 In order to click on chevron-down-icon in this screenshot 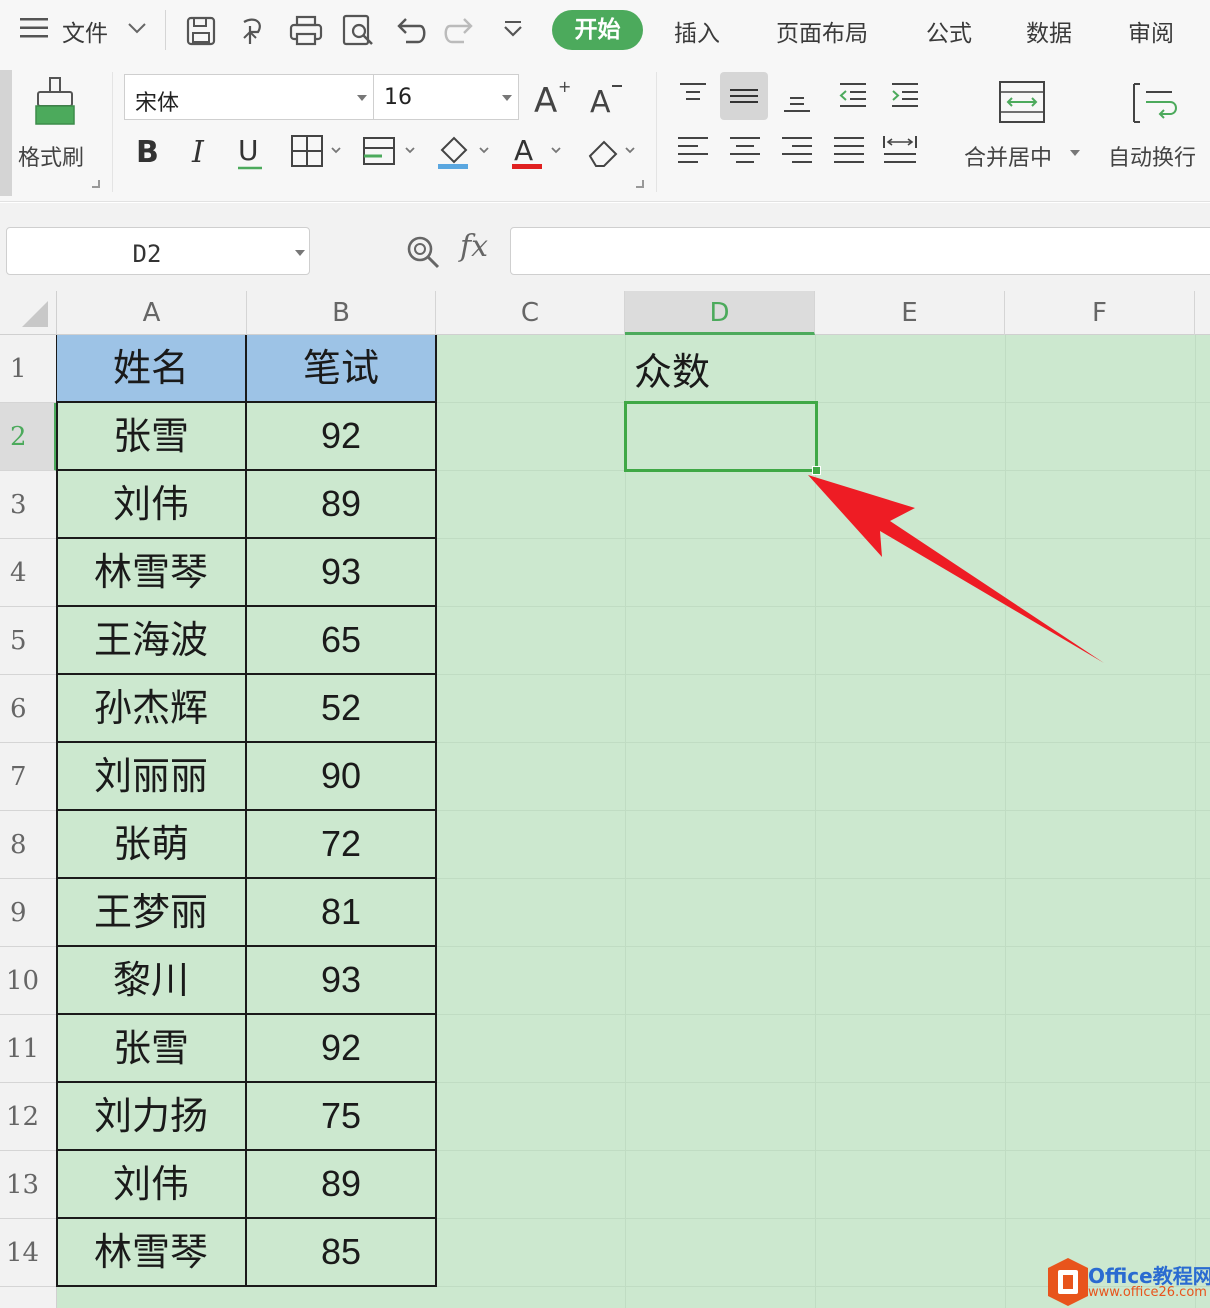, I will do `click(137, 30)`.